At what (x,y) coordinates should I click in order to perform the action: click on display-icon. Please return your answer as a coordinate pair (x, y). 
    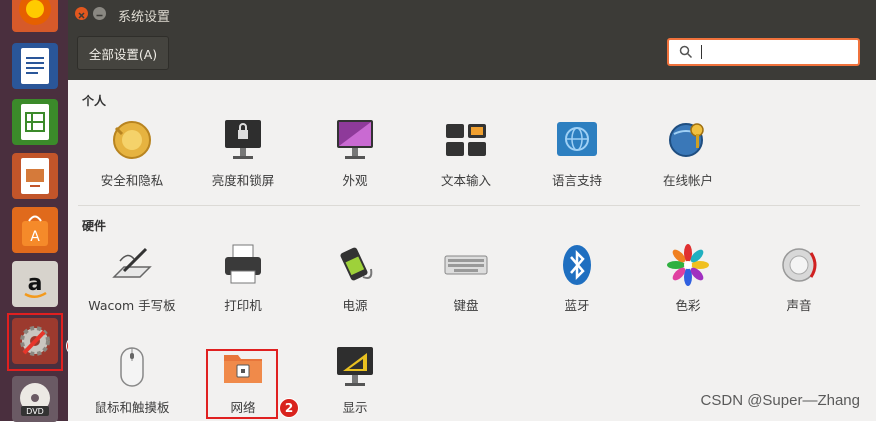
    Looking at the image, I should click on (355, 367).